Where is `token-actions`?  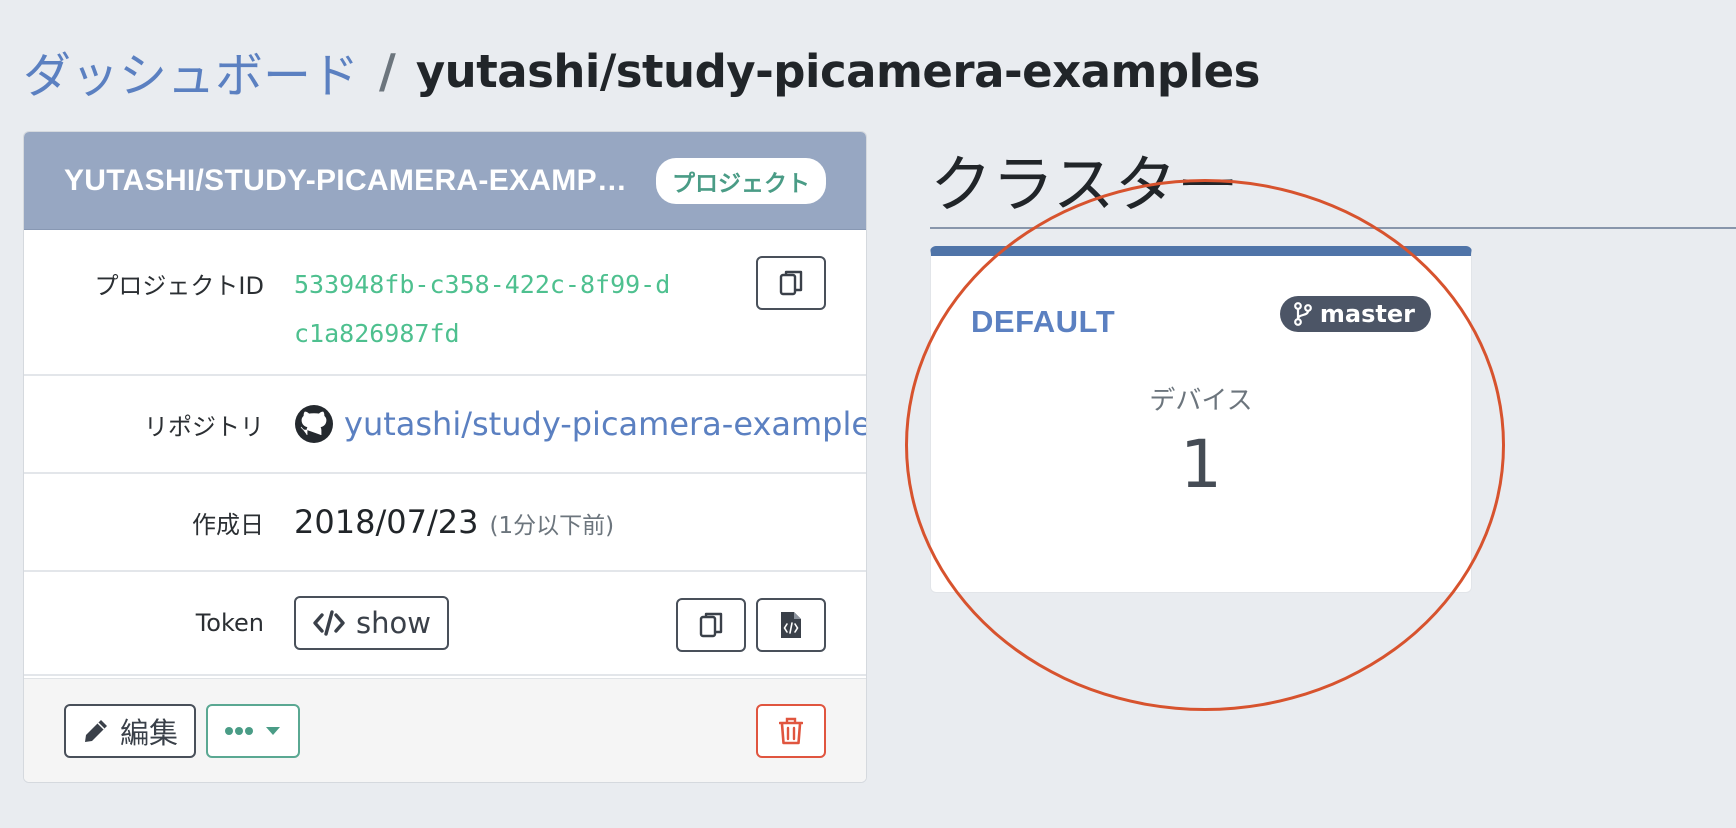 token-actions is located at coordinates (751, 625).